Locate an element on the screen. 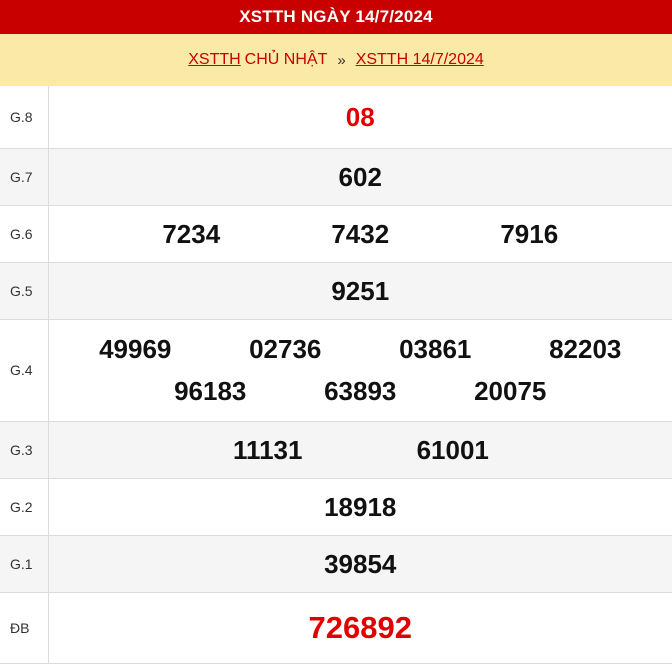 Image resolution: width=672 pixels, height=665 pixels. prize-label: G.8 is located at coordinates (24, 117).